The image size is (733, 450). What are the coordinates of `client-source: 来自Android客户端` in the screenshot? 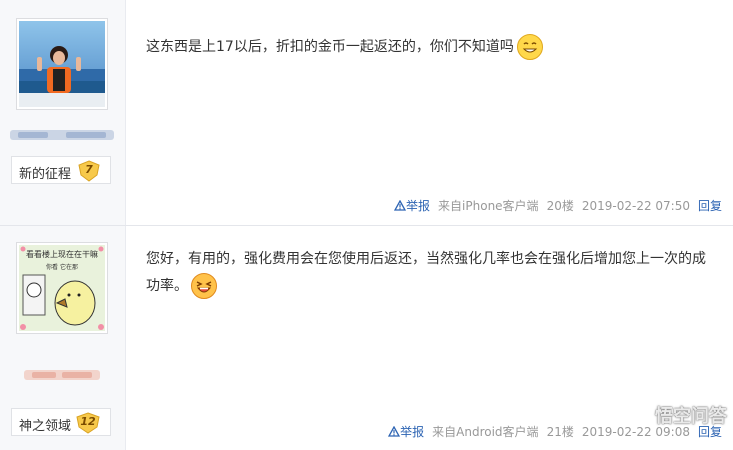 It's located at (485, 432).